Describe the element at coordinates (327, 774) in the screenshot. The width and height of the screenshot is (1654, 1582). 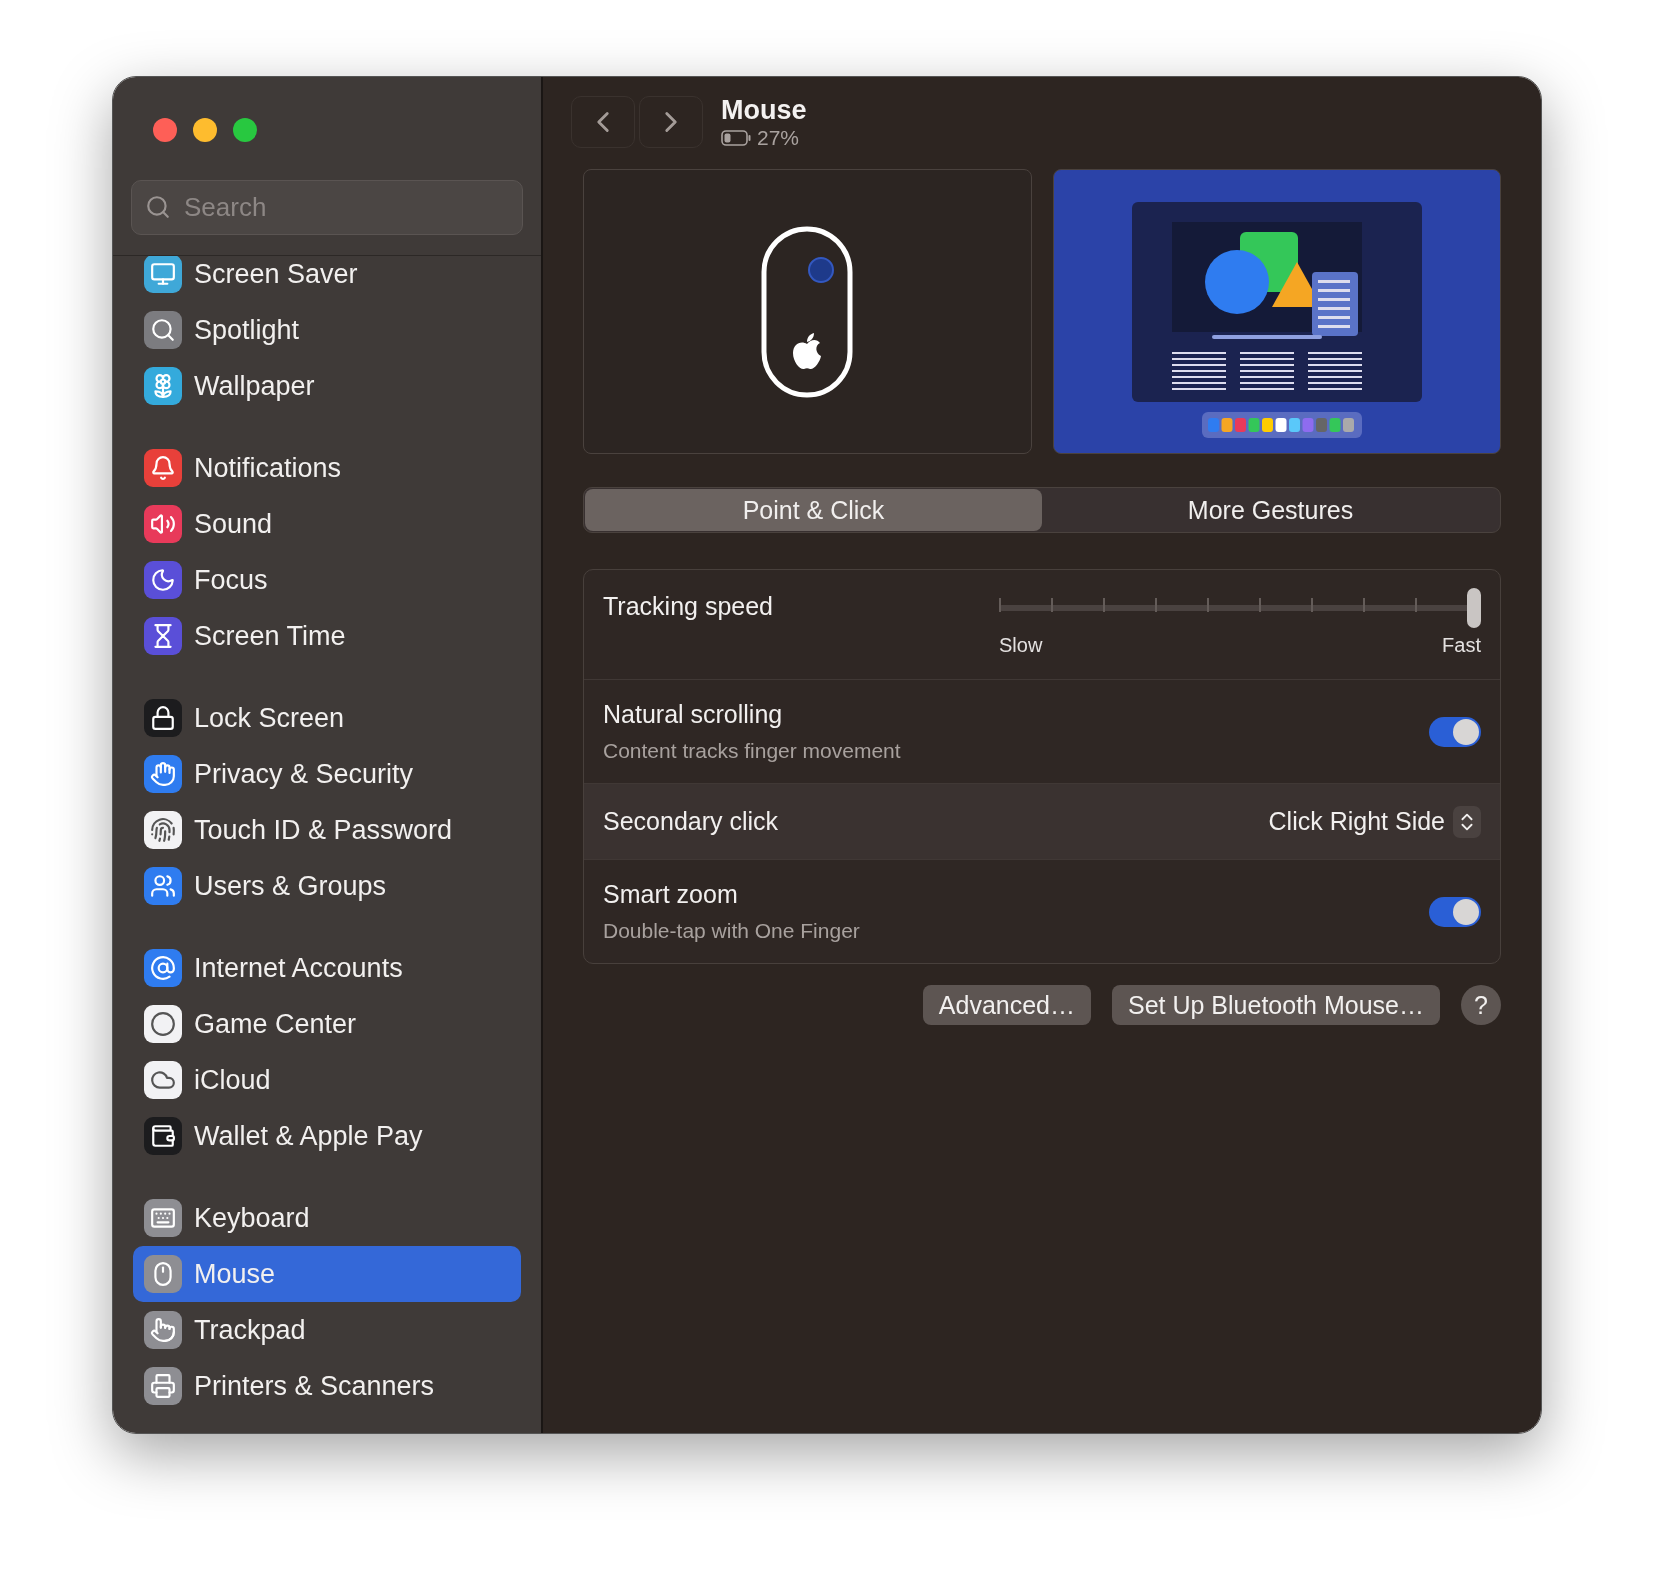
I see `sidebar-item: Privacy & Security` at that location.